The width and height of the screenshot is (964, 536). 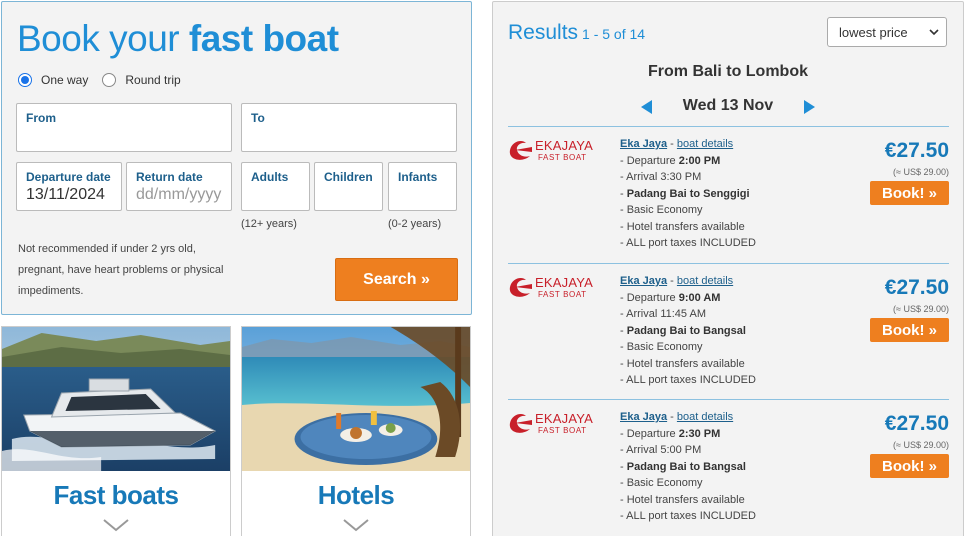 What do you see at coordinates (65, 194) in the screenshot?
I see `departure-date-value: 13/11/2024` at bounding box center [65, 194].